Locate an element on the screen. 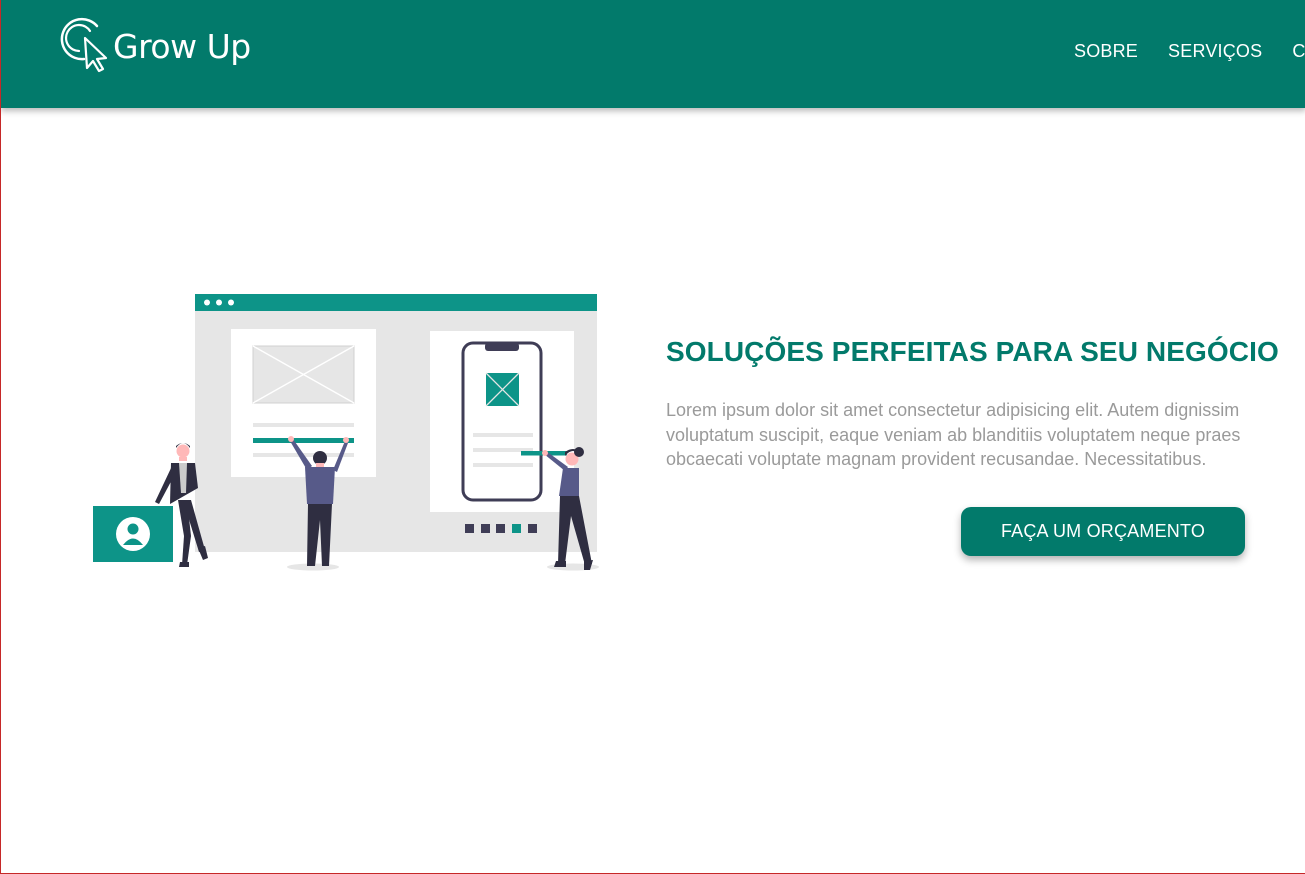 The width and height of the screenshot is (1305, 874). logo: Grow Up is located at coordinates (154, 44).